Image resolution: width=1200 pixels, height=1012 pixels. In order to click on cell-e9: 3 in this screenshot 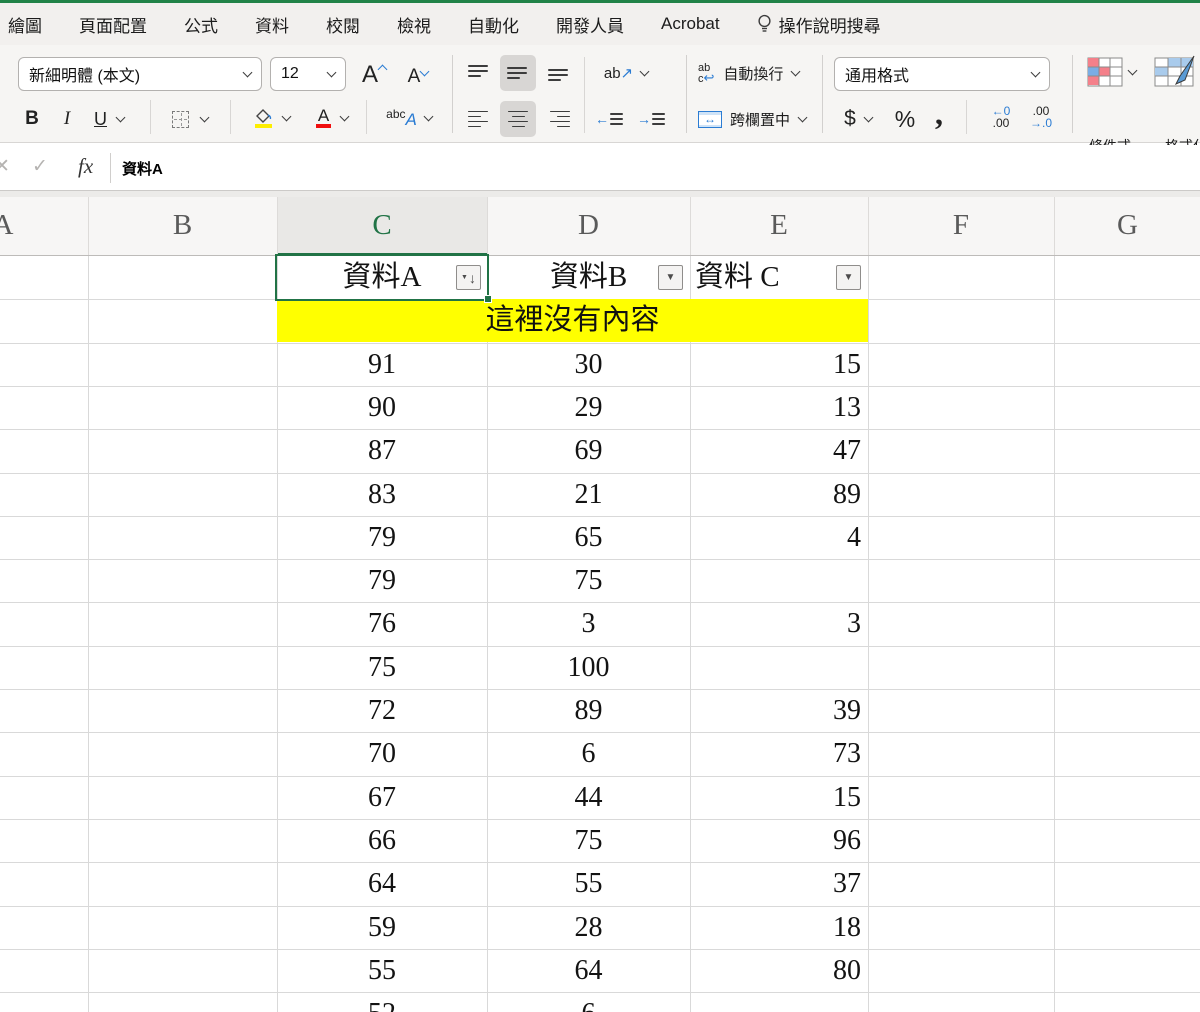, I will do `click(779, 623)`.